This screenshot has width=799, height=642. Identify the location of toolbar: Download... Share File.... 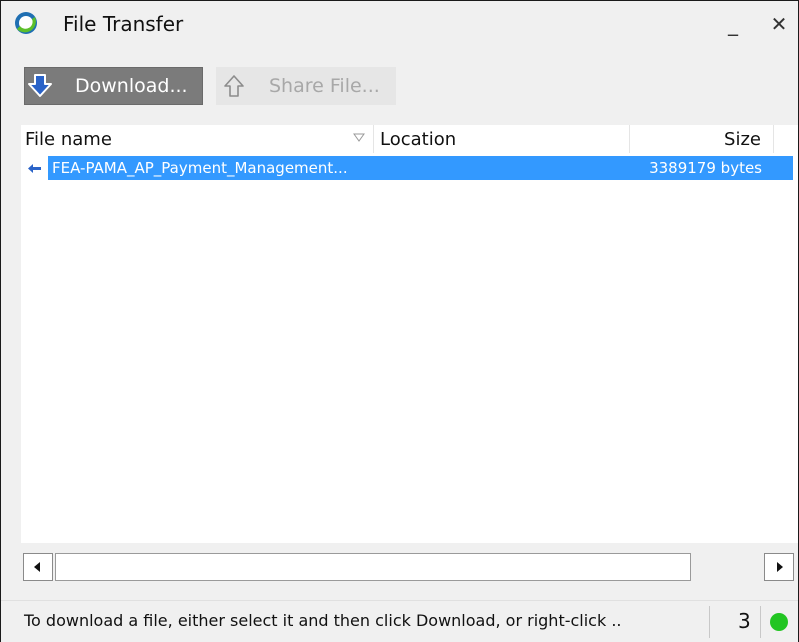
(399, 86).